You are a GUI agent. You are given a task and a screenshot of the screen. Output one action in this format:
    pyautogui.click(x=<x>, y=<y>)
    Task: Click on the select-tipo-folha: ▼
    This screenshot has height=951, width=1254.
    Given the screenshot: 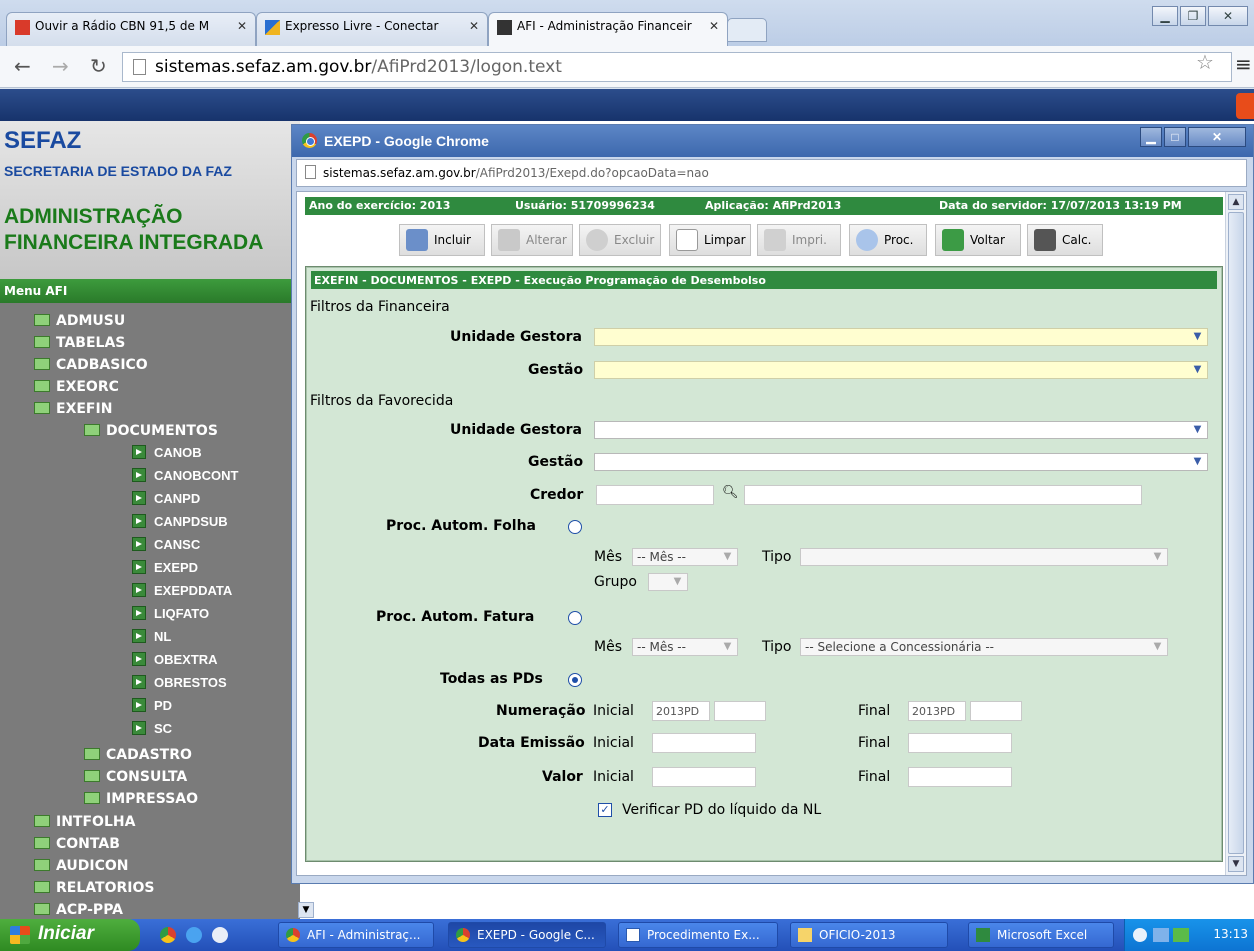 What is the action you would take?
    pyautogui.click(x=984, y=557)
    